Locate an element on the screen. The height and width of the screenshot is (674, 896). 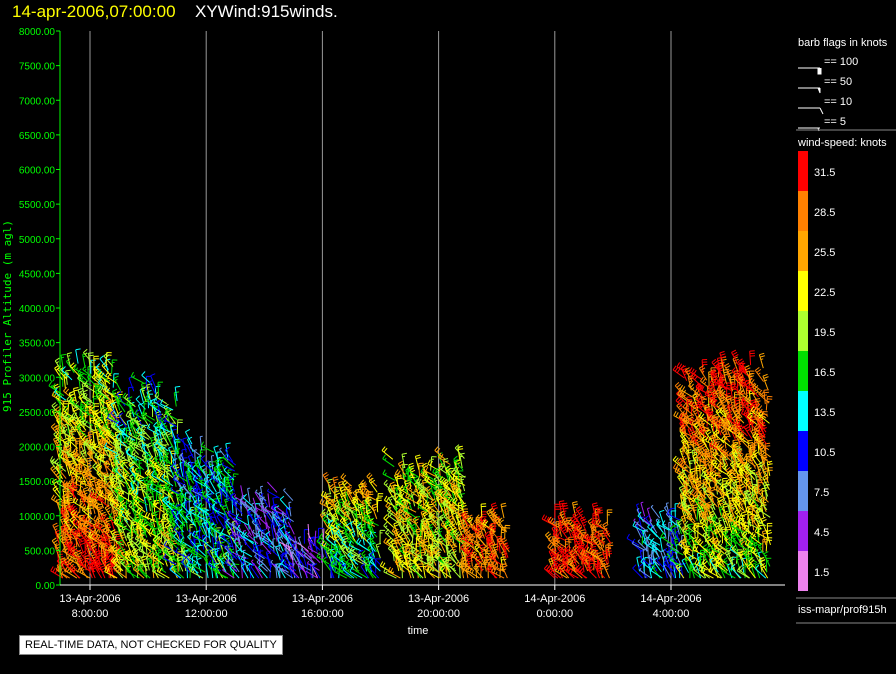
y-tick-label: 7500.00 is located at coordinates (37, 67).